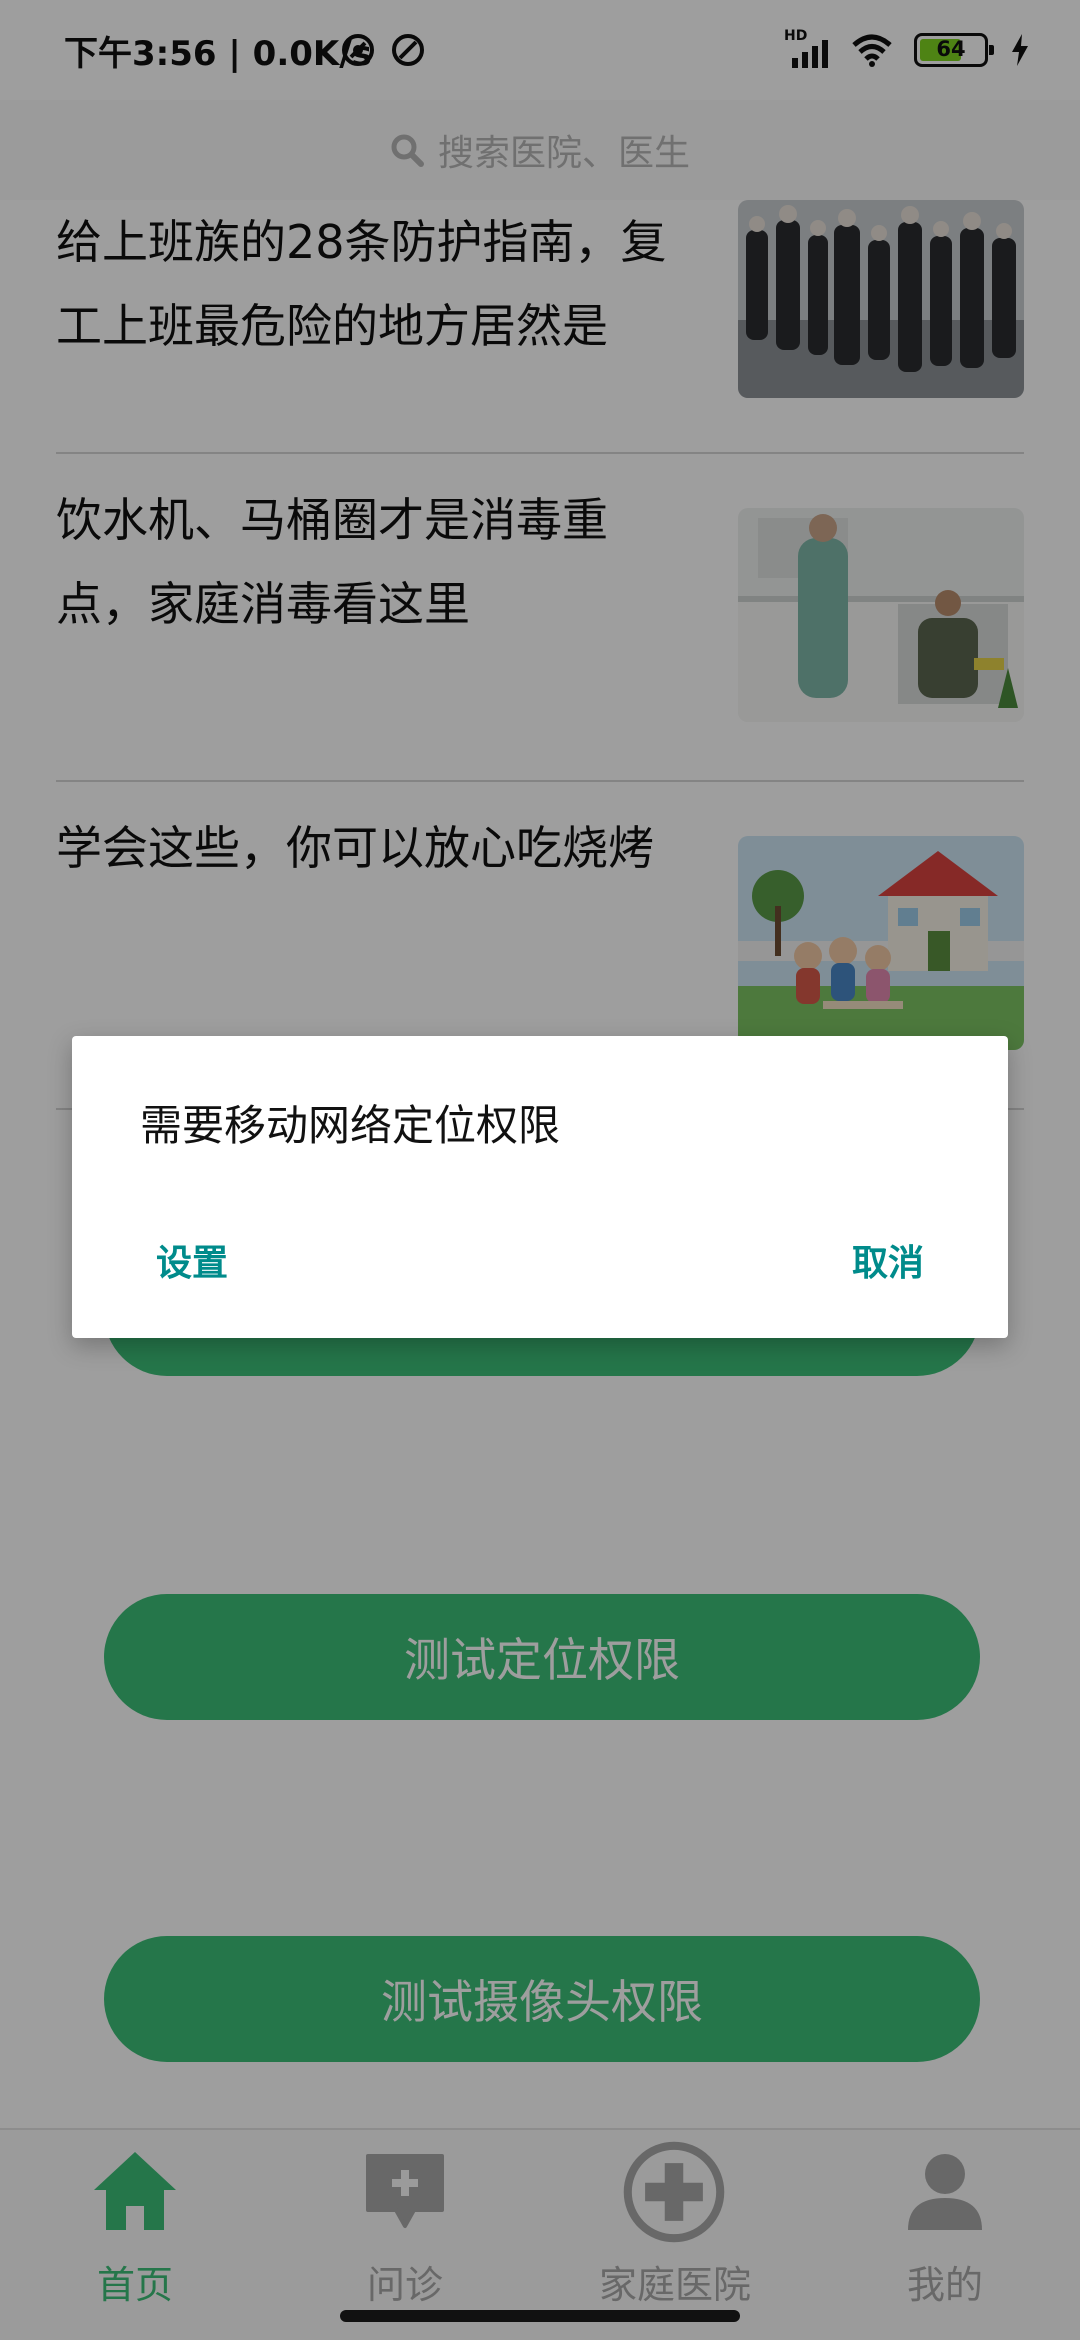  What do you see at coordinates (192, 1260) in the screenshot?
I see `settings-button: 设置` at bounding box center [192, 1260].